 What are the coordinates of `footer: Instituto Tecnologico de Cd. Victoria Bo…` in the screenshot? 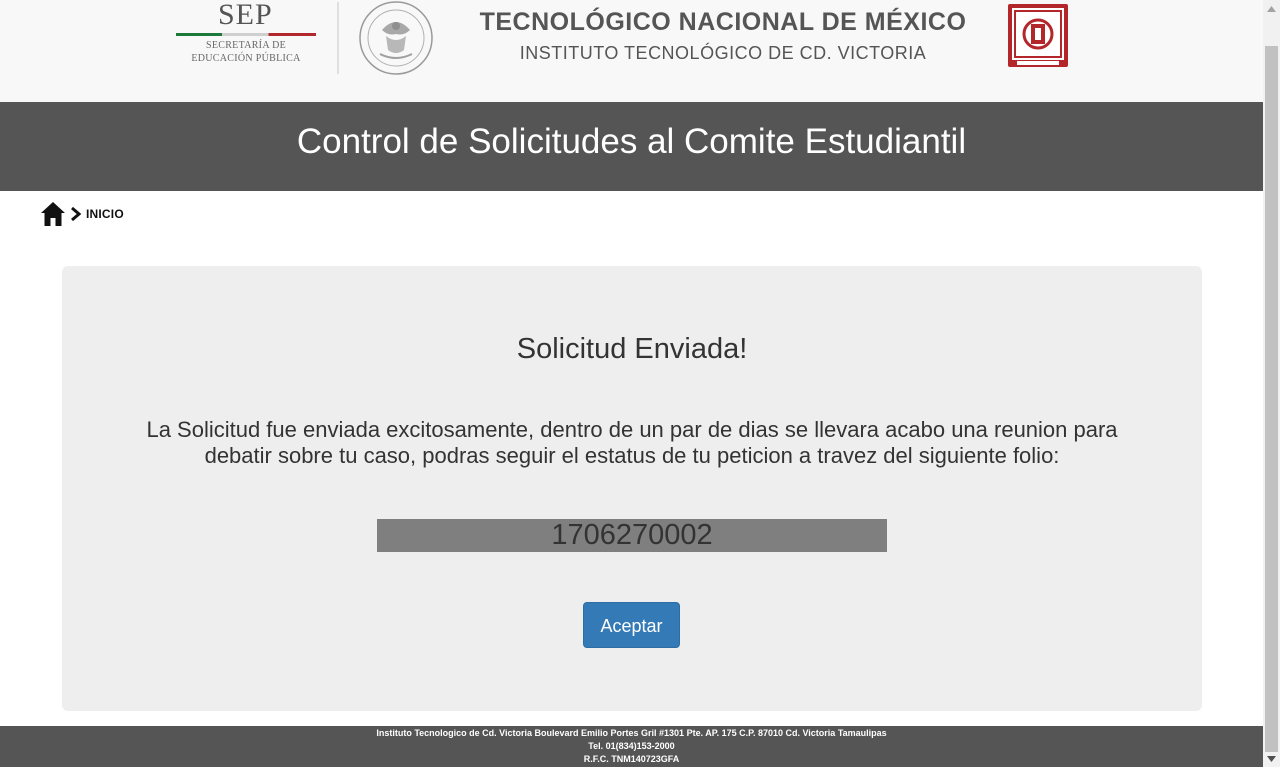 It's located at (631, 746).